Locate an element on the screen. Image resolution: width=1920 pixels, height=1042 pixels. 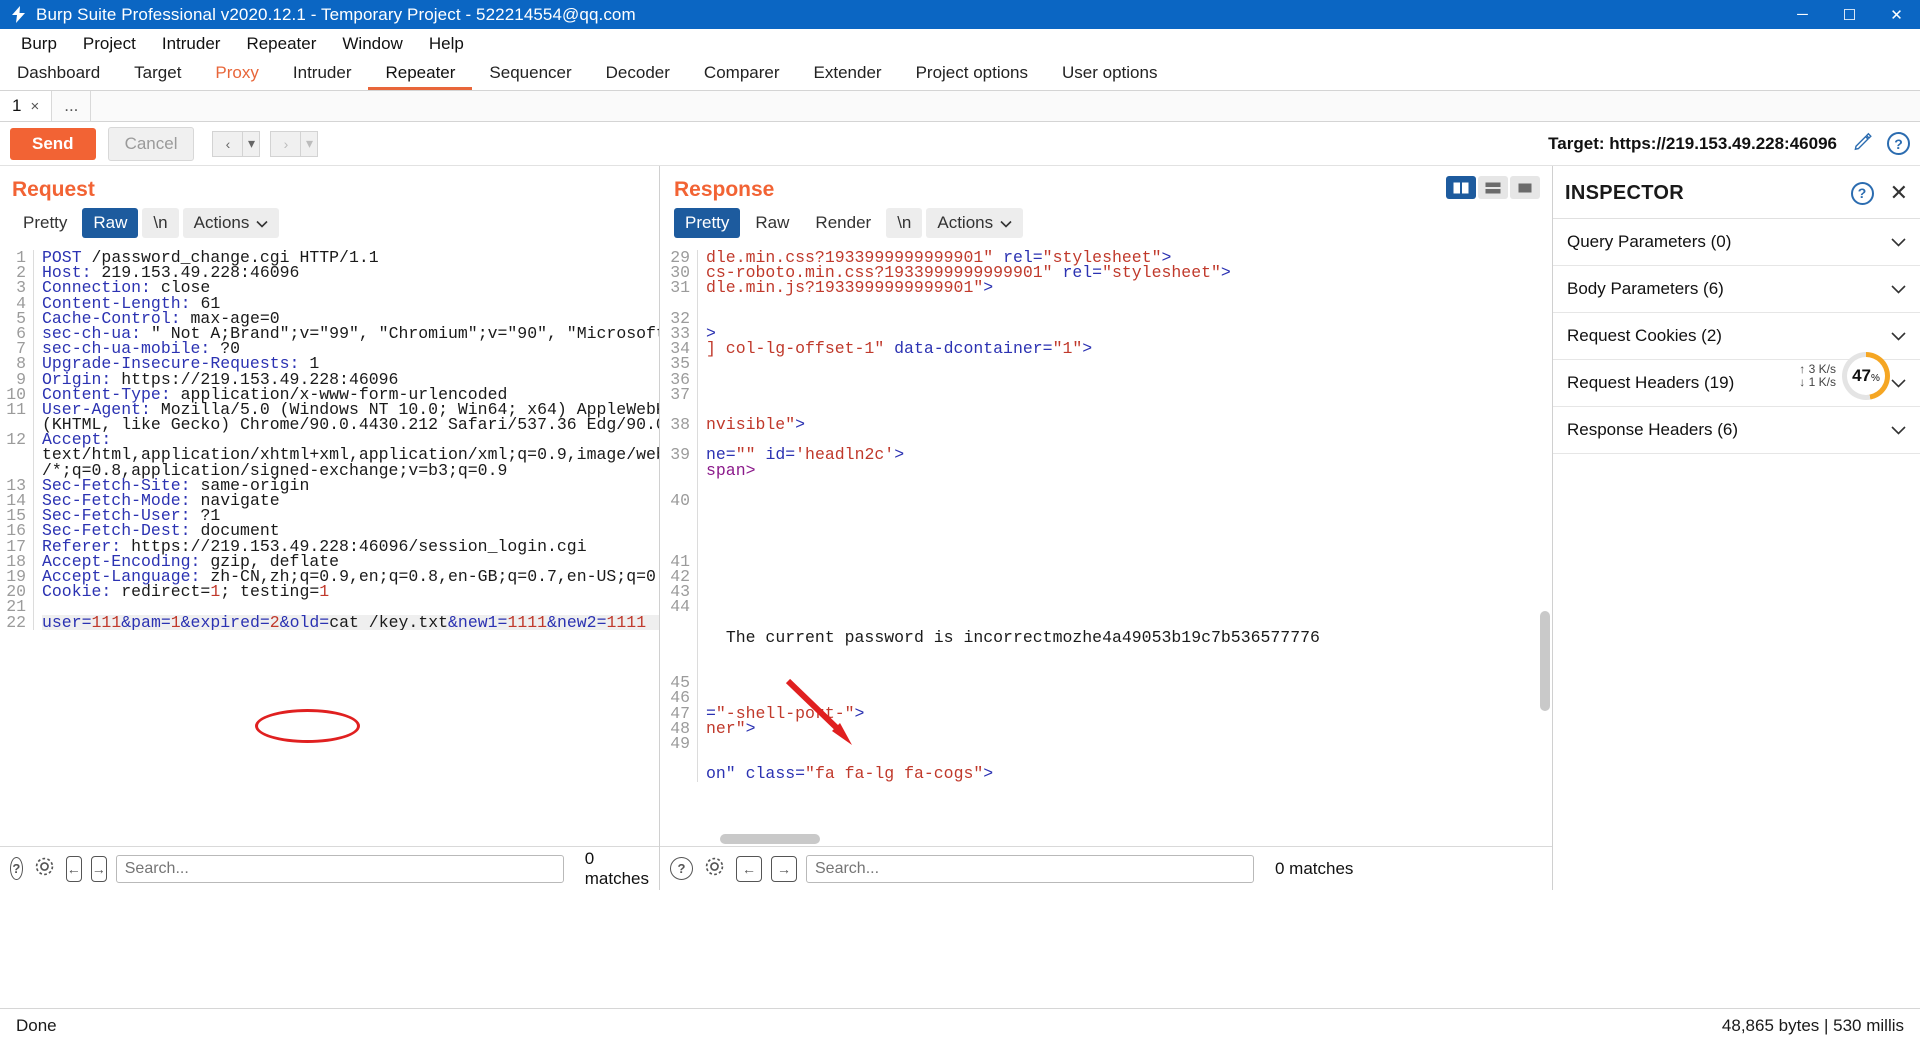
response-horizontal-scrollbar is located at coordinates (770, 839).